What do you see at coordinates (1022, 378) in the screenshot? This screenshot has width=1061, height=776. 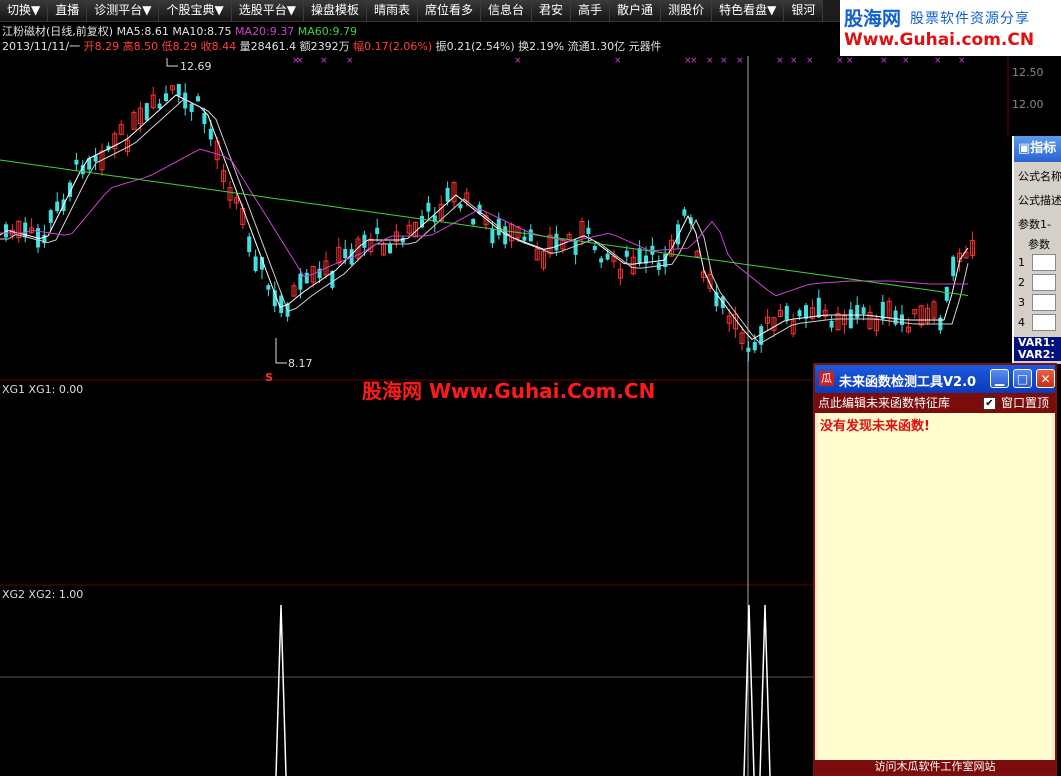 I see `maximize-button: □` at bounding box center [1022, 378].